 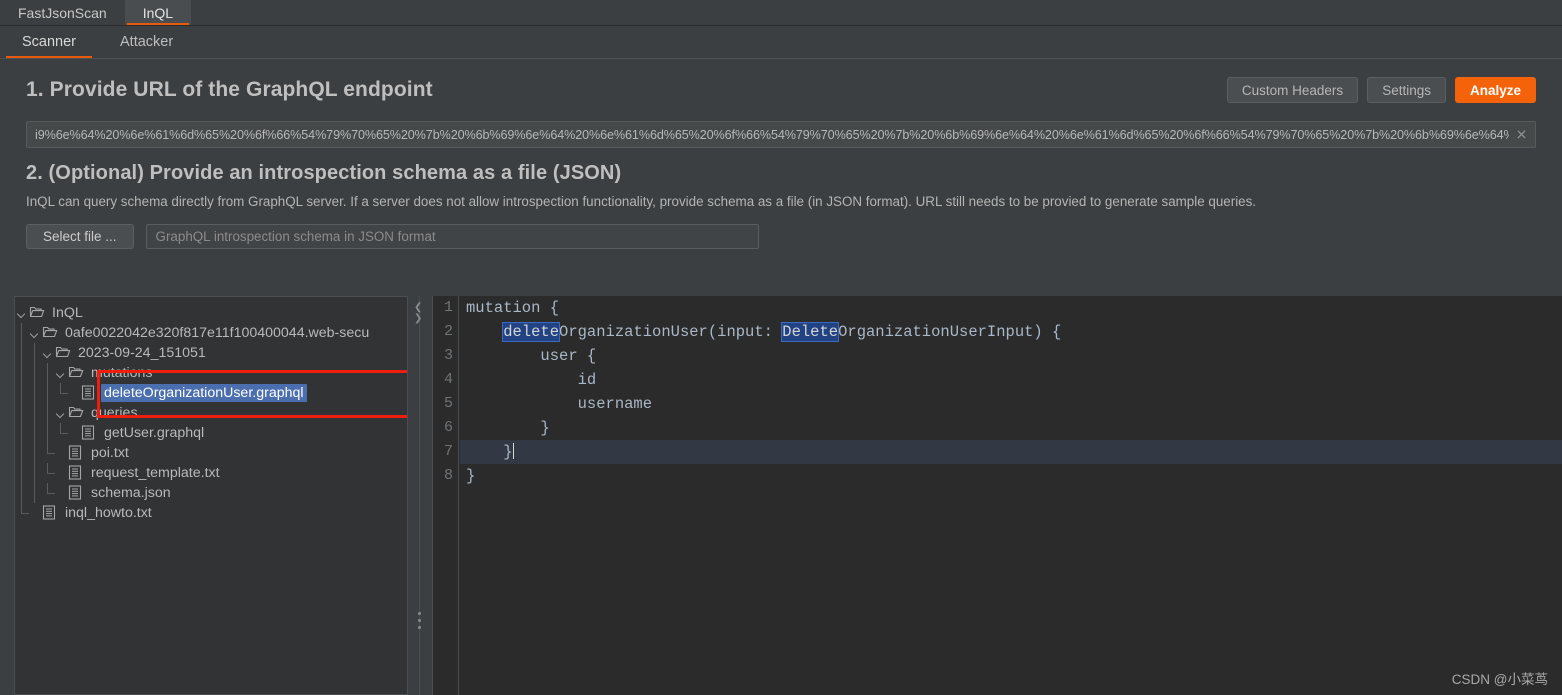 What do you see at coordinates (810, 332) in the screenshot?
I see `highlighted-token: Delete` at bounding box center [810, 332].